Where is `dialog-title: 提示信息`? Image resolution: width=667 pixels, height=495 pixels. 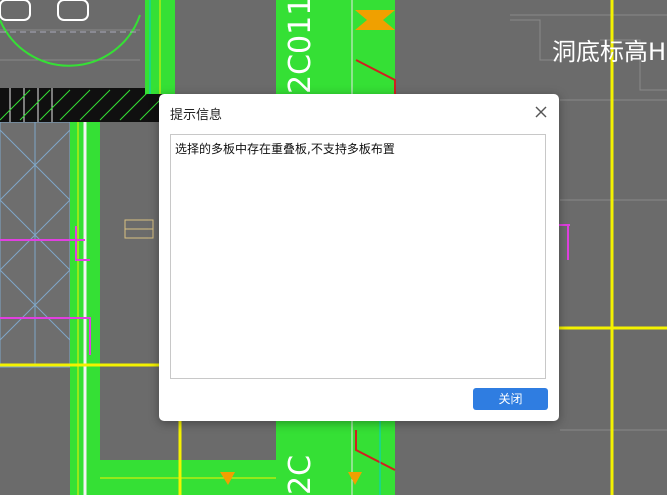
dialog-title: 提示信息 is located at coordinates (196, 115).